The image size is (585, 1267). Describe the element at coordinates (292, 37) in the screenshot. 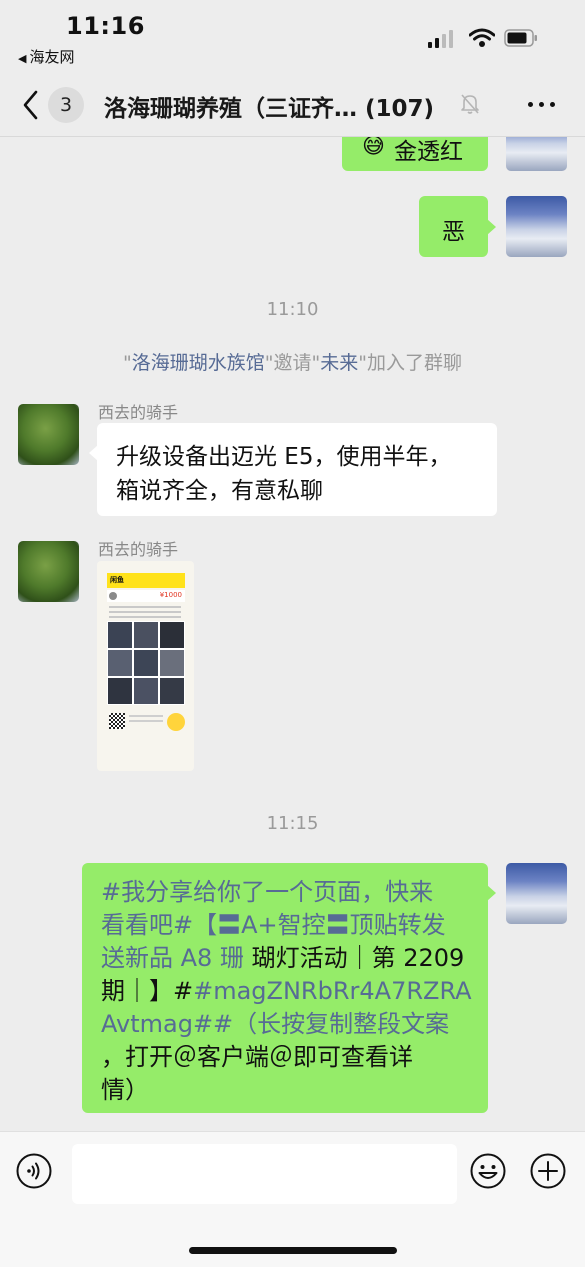

I see `status-bar: 11:16 ◀ 海友网` at that location.